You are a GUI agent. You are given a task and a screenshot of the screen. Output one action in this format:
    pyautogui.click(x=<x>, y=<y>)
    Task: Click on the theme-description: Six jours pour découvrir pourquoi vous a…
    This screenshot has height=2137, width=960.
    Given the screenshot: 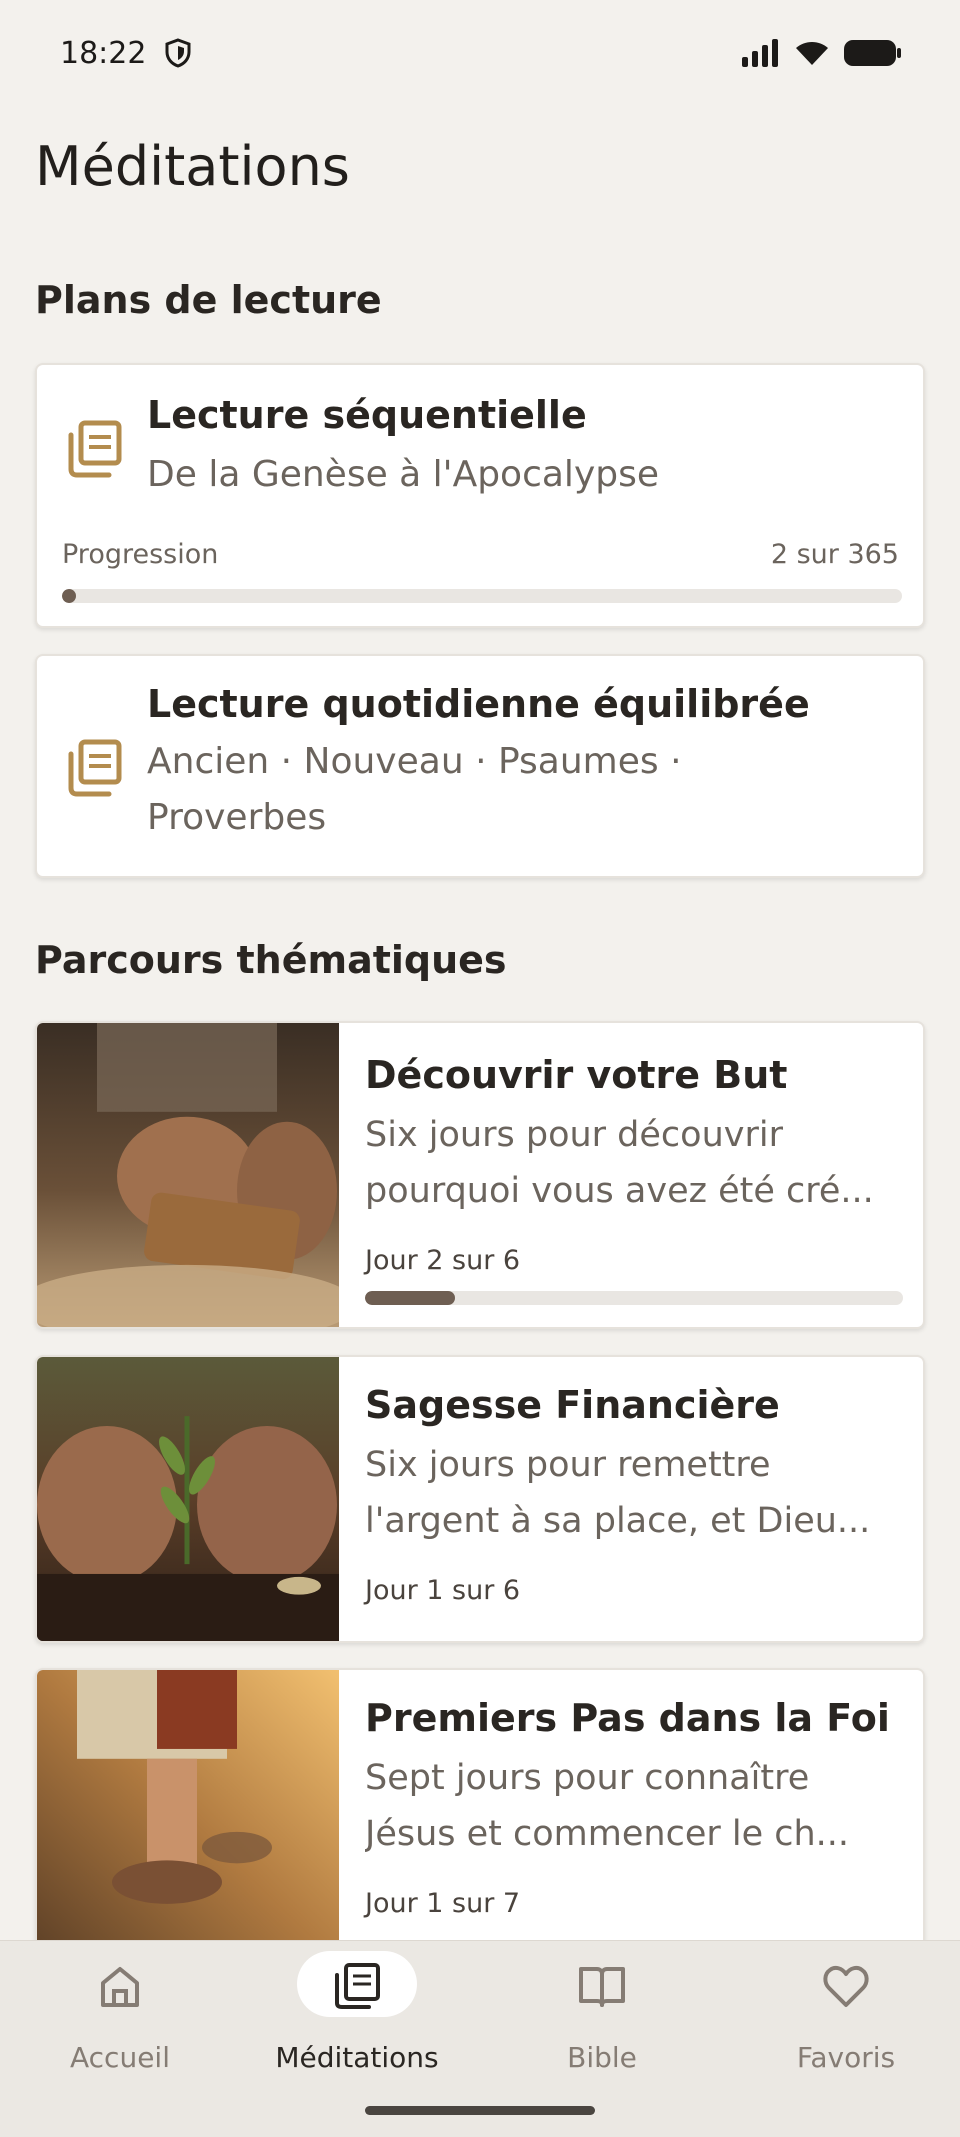 What is the action you would take?
    pyautogui.click(x=635, y=1163)
    